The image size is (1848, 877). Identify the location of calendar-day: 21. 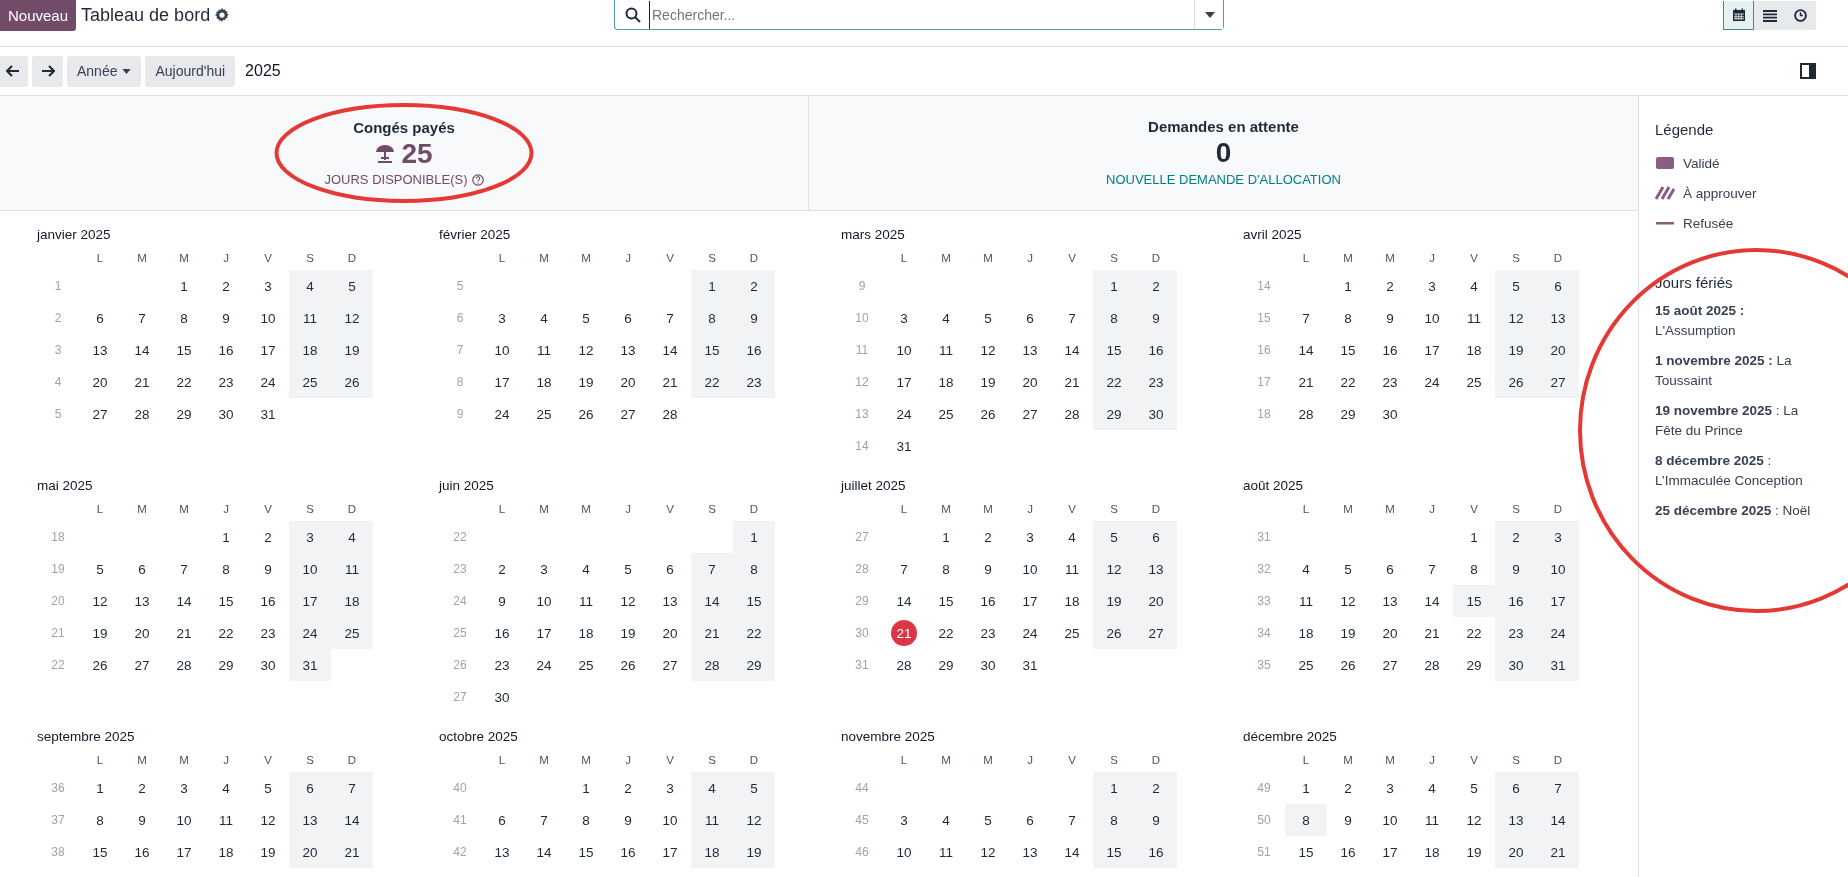
(184, 633).